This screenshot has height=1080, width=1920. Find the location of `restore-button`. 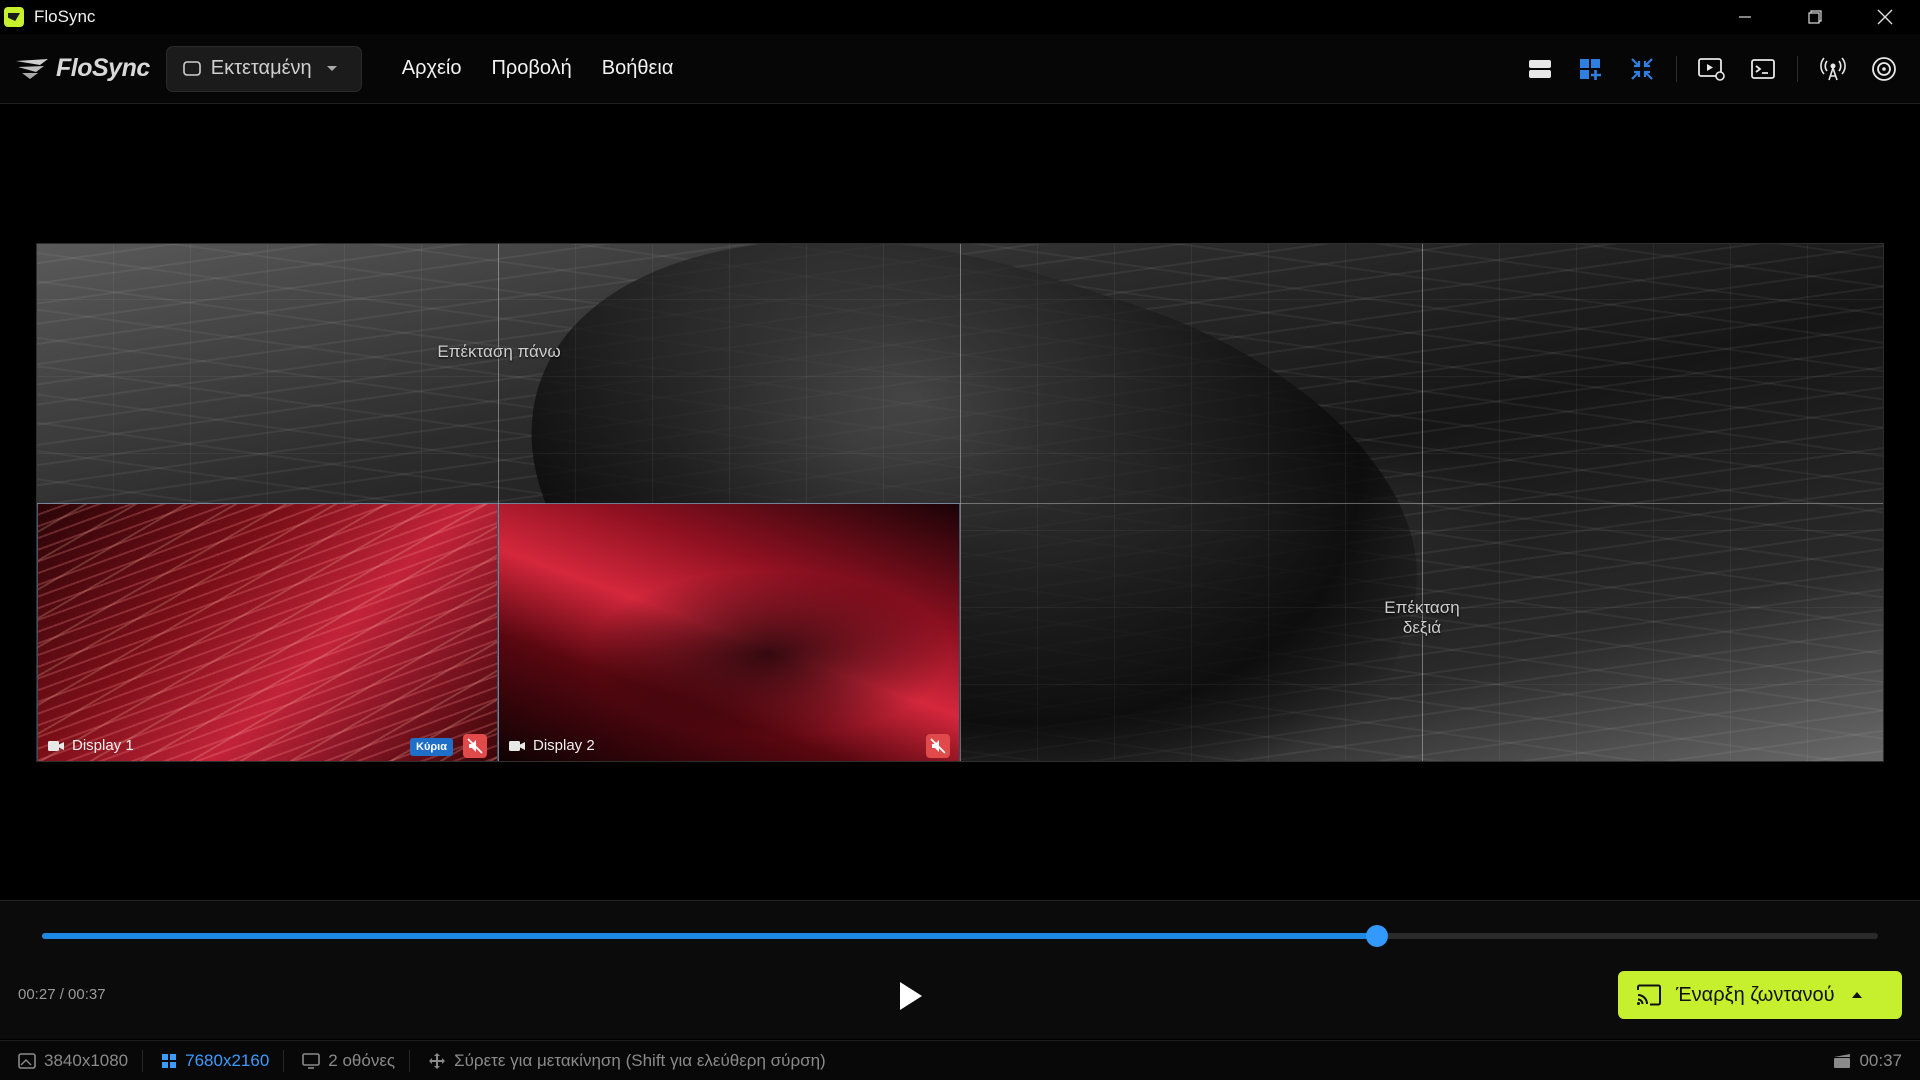

restore-button is located at coordinates (1815, 17).